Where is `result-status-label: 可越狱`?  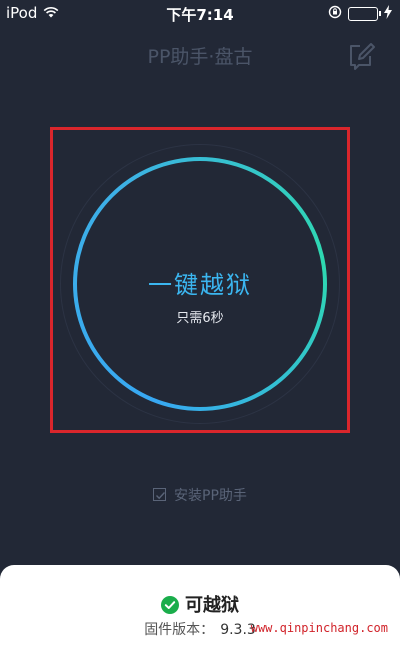 result-status-label: 可越狱 is located at coordinates (212, 605).